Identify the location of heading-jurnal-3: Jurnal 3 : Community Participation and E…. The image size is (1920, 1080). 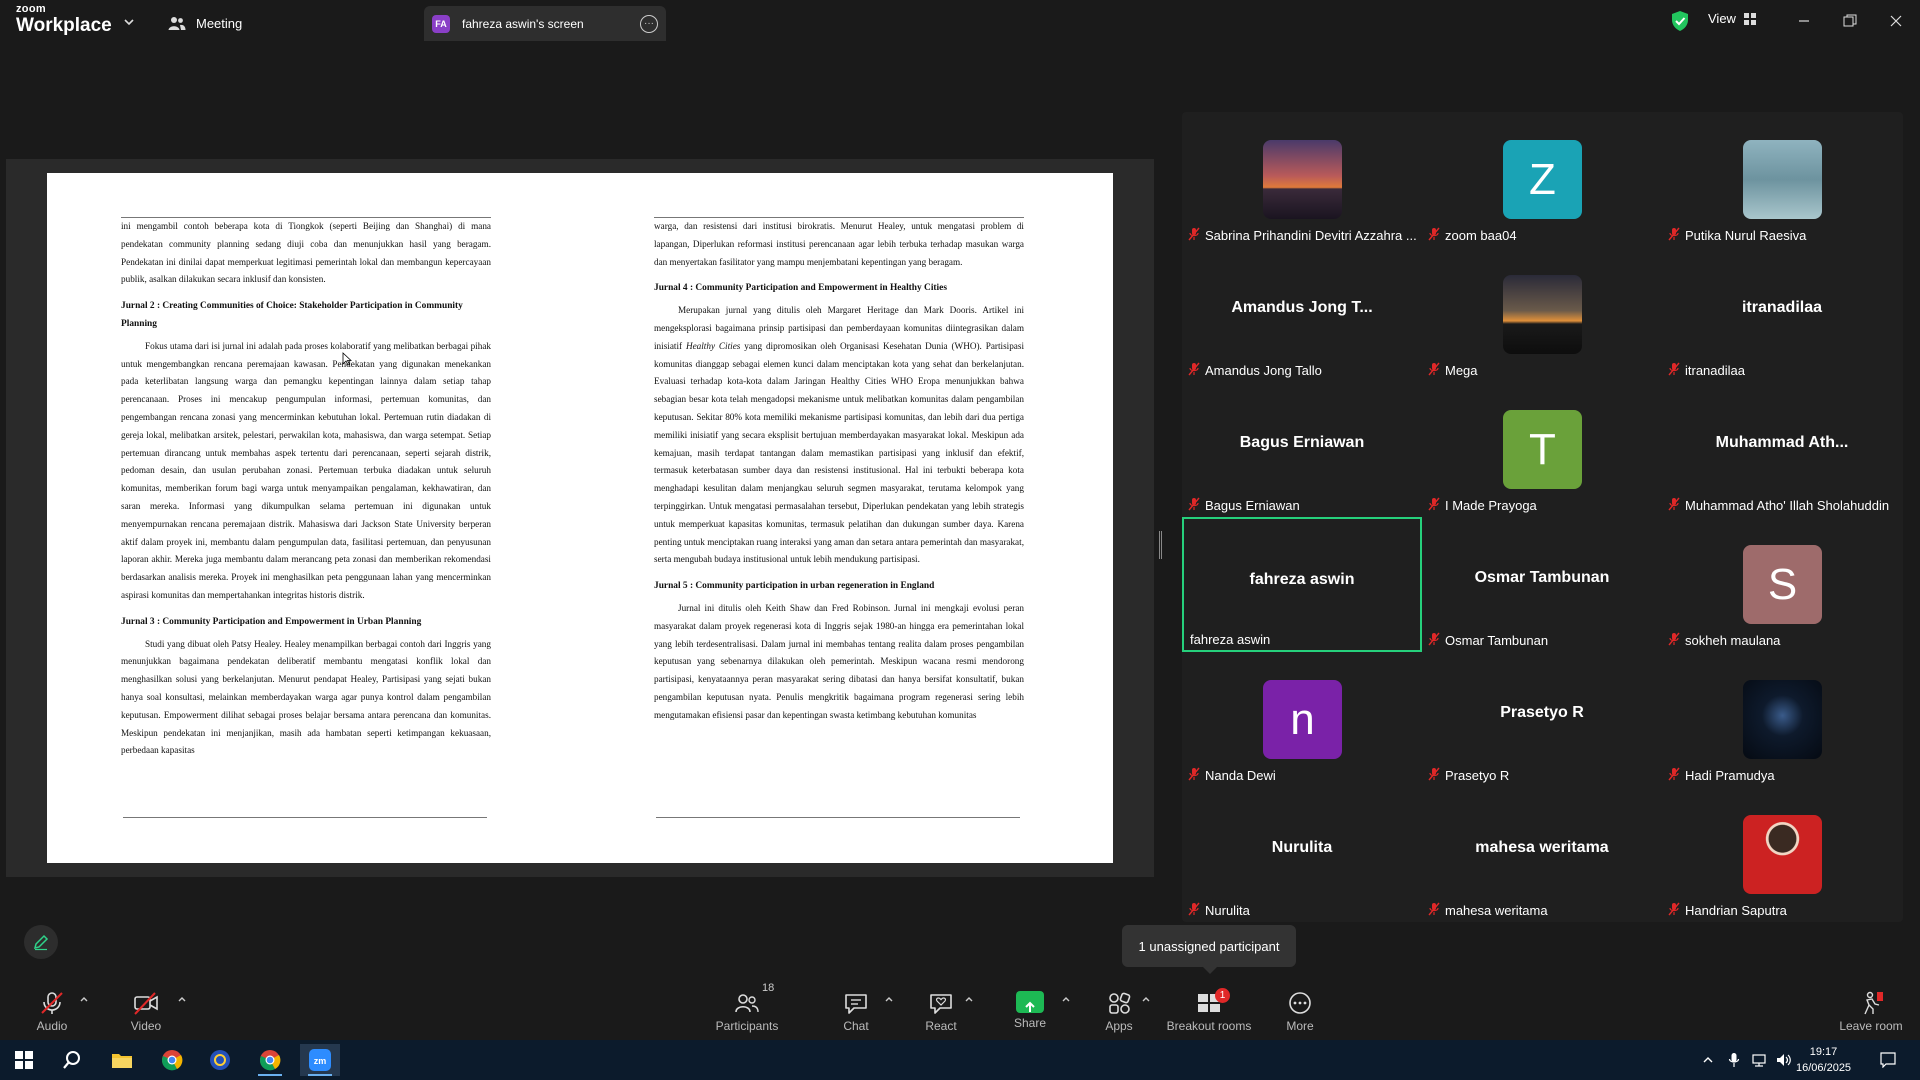
(271, 621).